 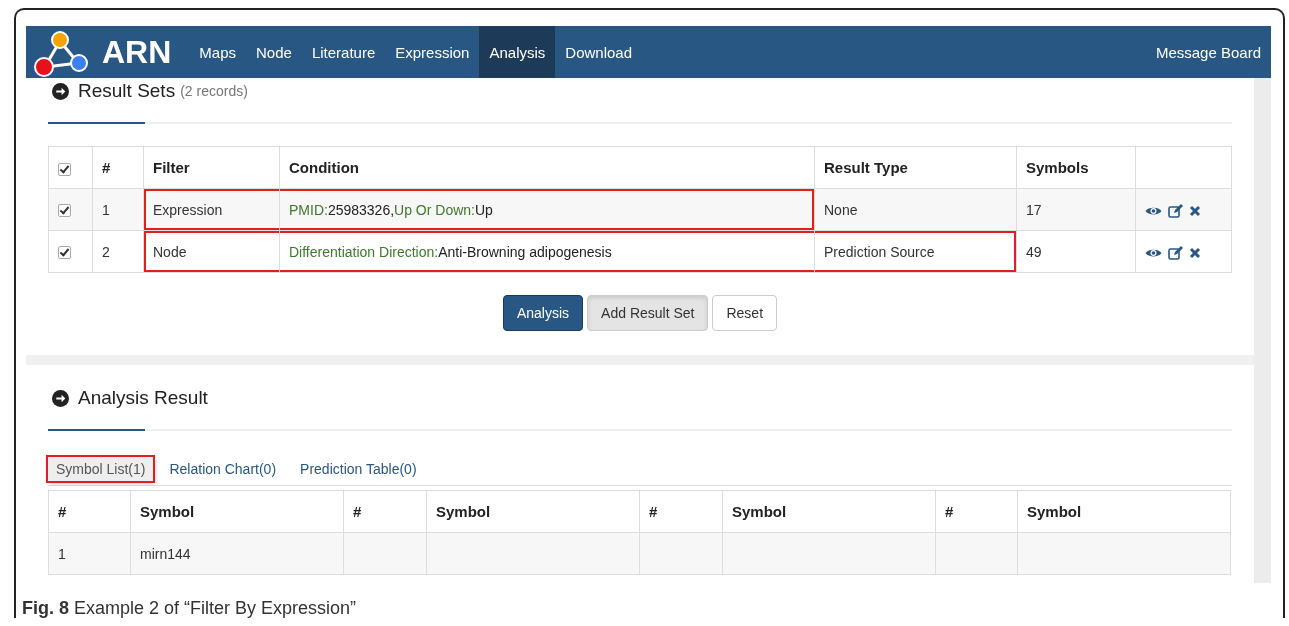 I want to click on nav-link: Node, so click(x=274, y=52).